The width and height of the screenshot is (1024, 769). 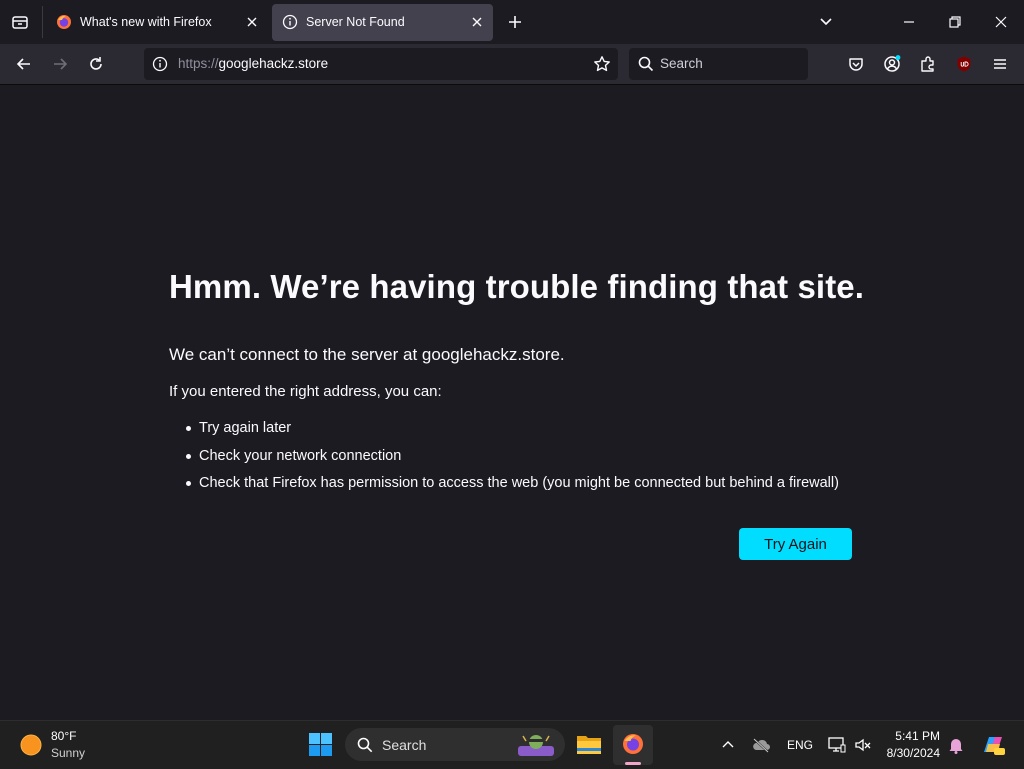 I want to click on weather-sun-icon, so click(x=31, y=745).